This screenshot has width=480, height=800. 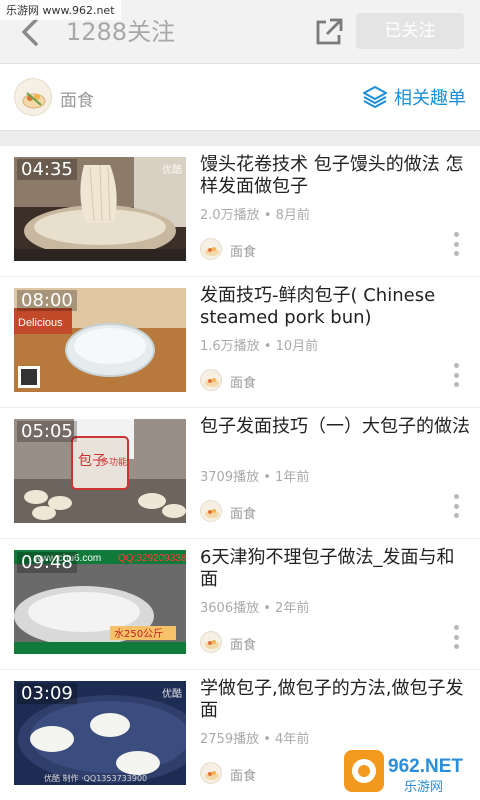 I want to click on video-meta: 3606播放 • 2年前, so click(x=254, y=606).